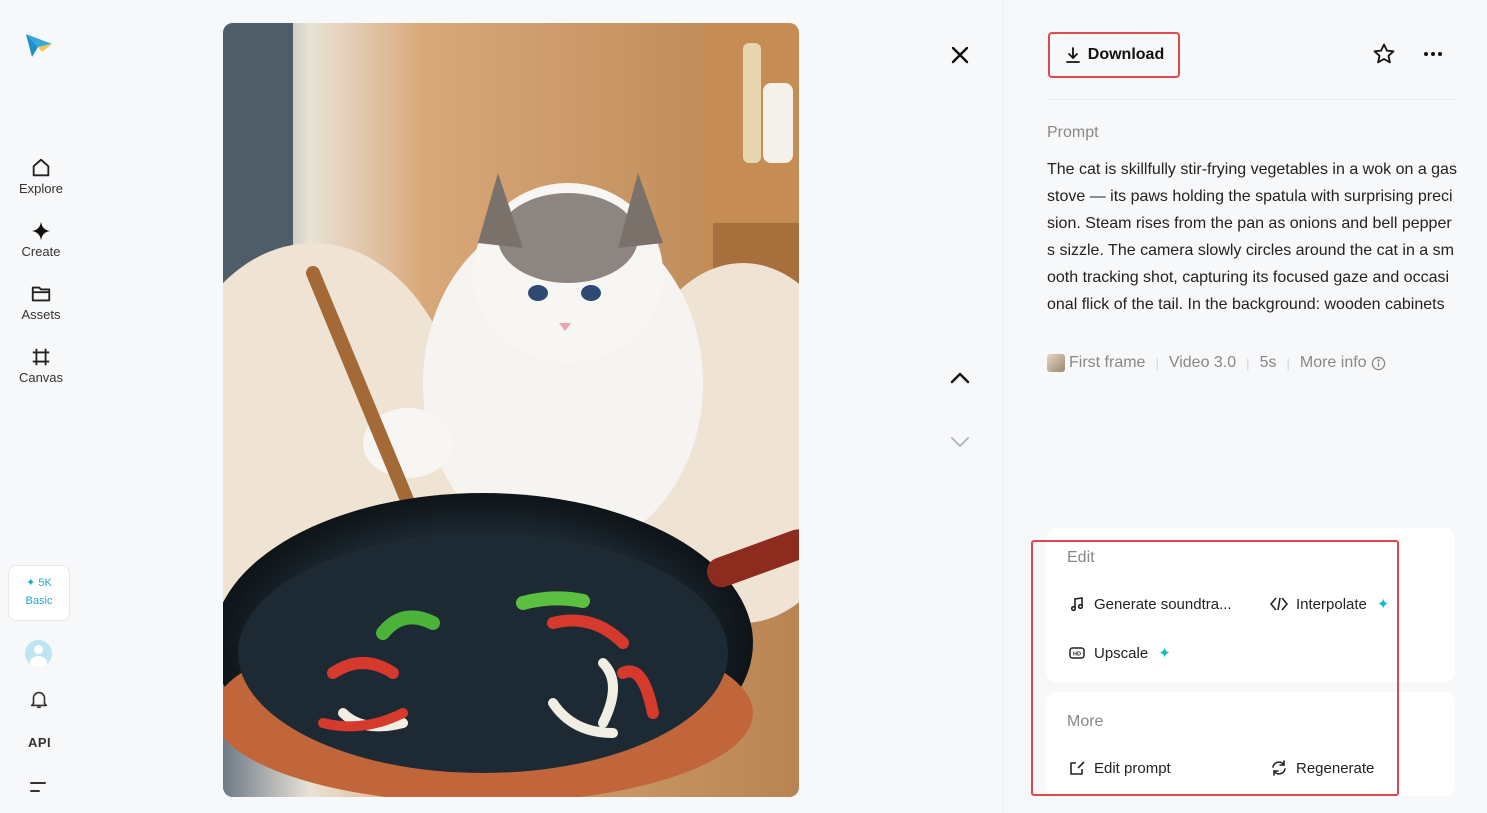 The image size is (1487, 813). Describe the element at coordinates (960, 378) in the screenshot. I see `chevron-up-icon` at that location.